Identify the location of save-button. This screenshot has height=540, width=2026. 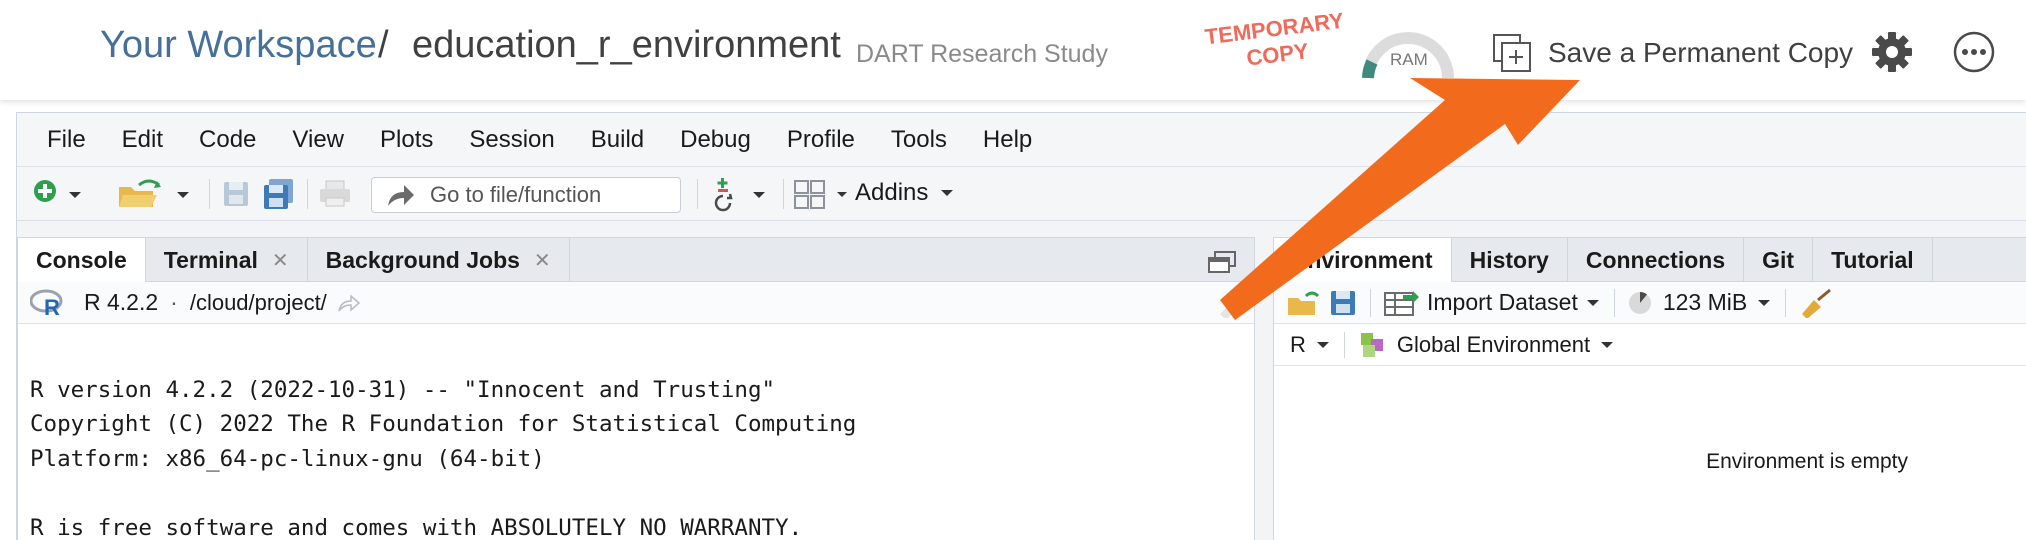
(236, 194).